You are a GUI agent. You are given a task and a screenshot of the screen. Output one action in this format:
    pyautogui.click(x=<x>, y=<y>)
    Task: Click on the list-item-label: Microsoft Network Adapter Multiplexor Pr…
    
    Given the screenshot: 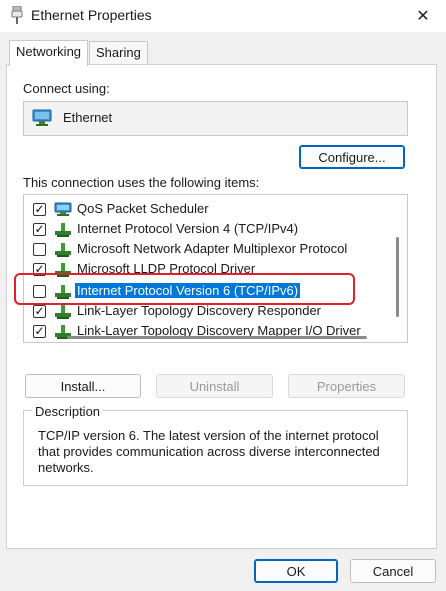 What is the action you would take?
    pyautogui.click(x=212, y=248)
    